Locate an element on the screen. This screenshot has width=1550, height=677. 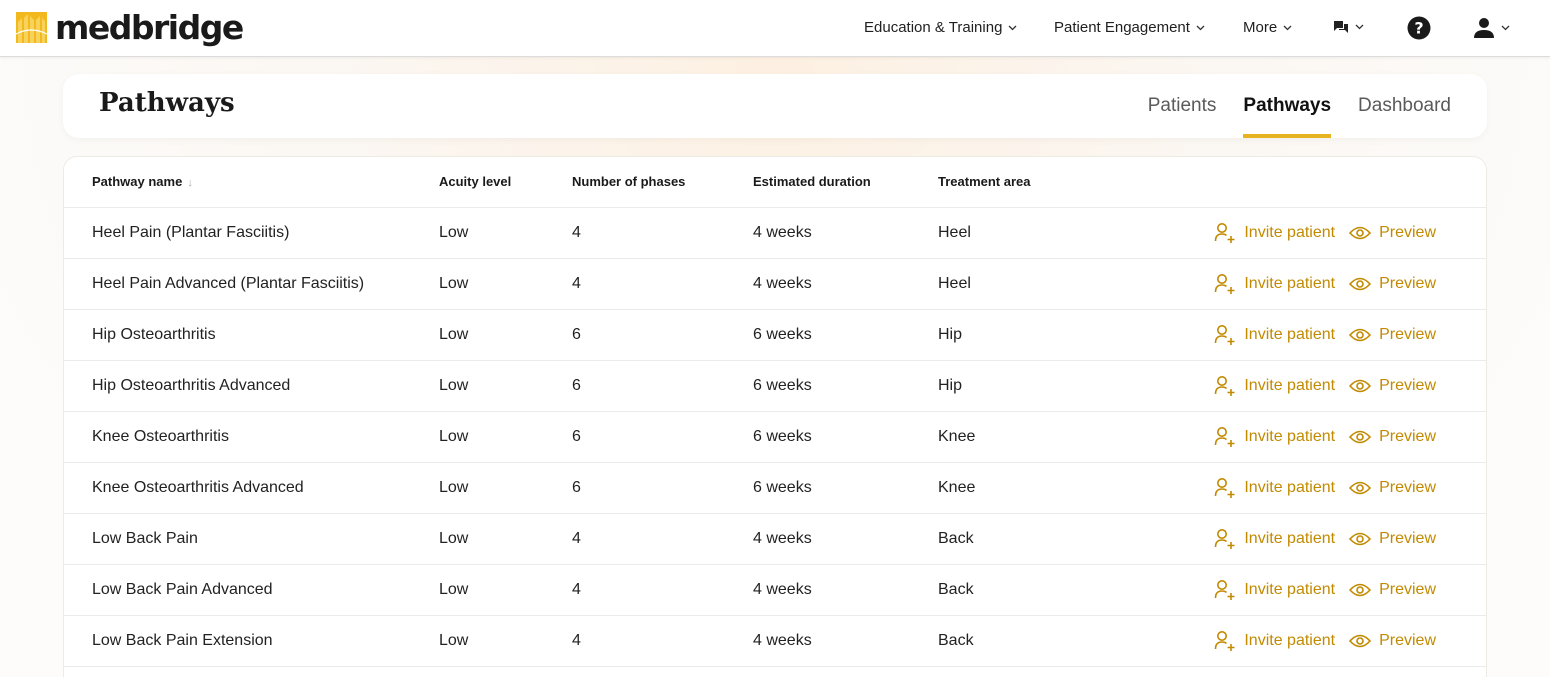
nav-more: More is located at coordinates (1267, 27).